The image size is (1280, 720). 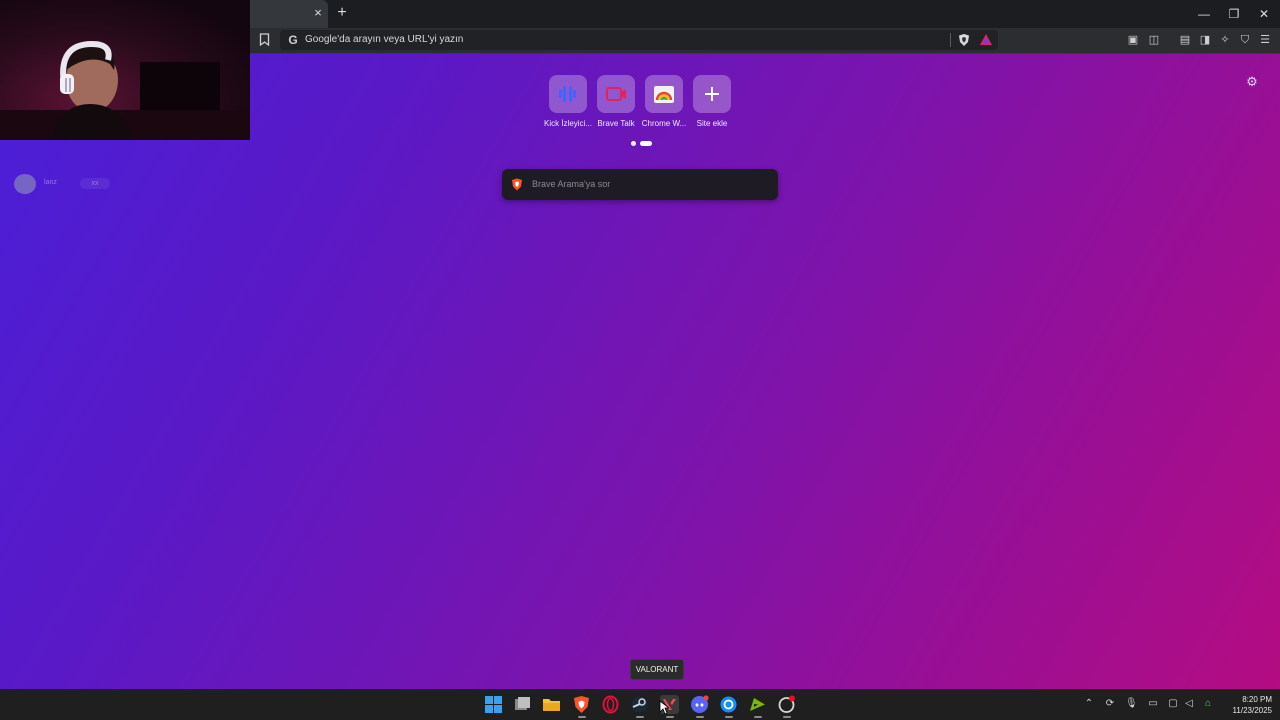 I want to click on notification-icon: ▭, so click(x=1153, y=704).